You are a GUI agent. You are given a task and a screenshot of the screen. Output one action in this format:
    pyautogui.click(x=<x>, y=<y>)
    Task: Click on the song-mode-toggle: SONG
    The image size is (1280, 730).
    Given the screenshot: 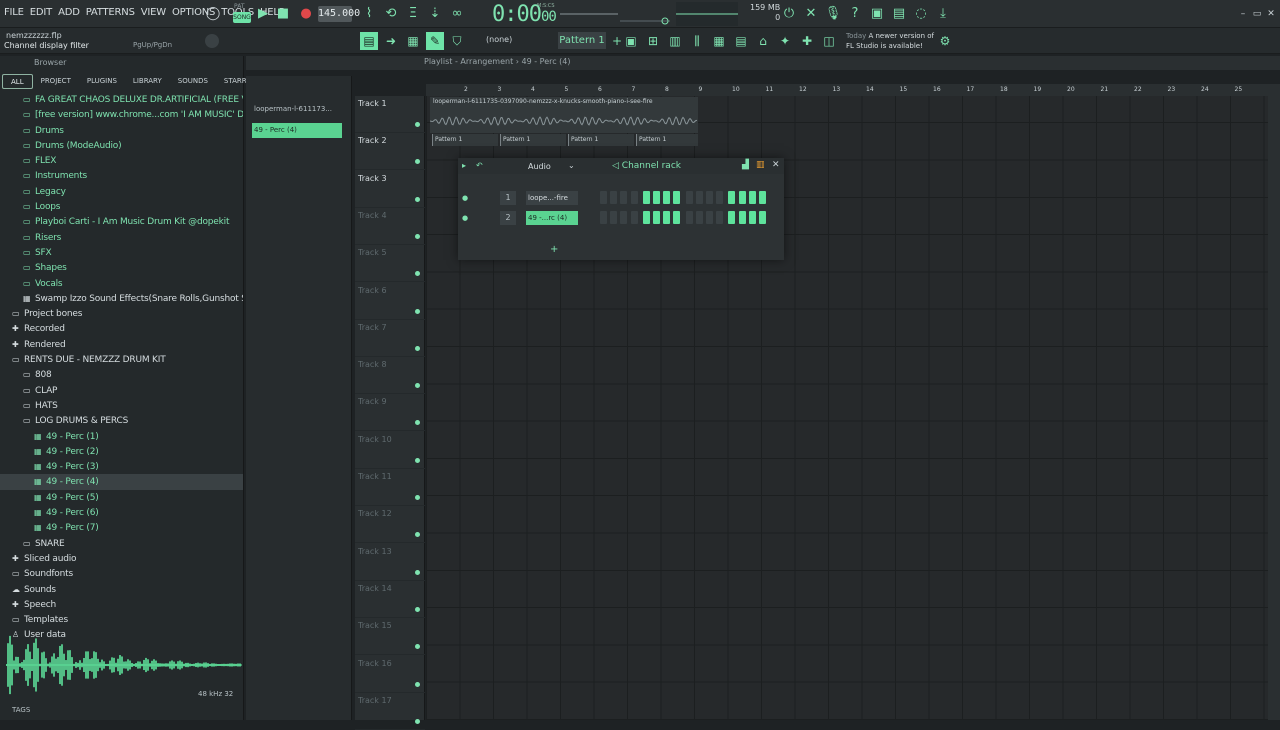 What is the action you would take?
    pyautogui.click(x=242, y=17)
    